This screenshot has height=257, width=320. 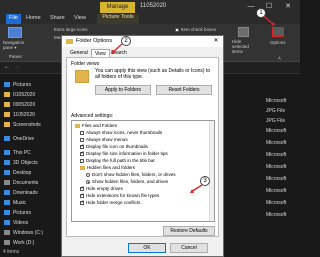 I want to click on item-check-boxes: Item check boxes, so click(x=195, y=29).